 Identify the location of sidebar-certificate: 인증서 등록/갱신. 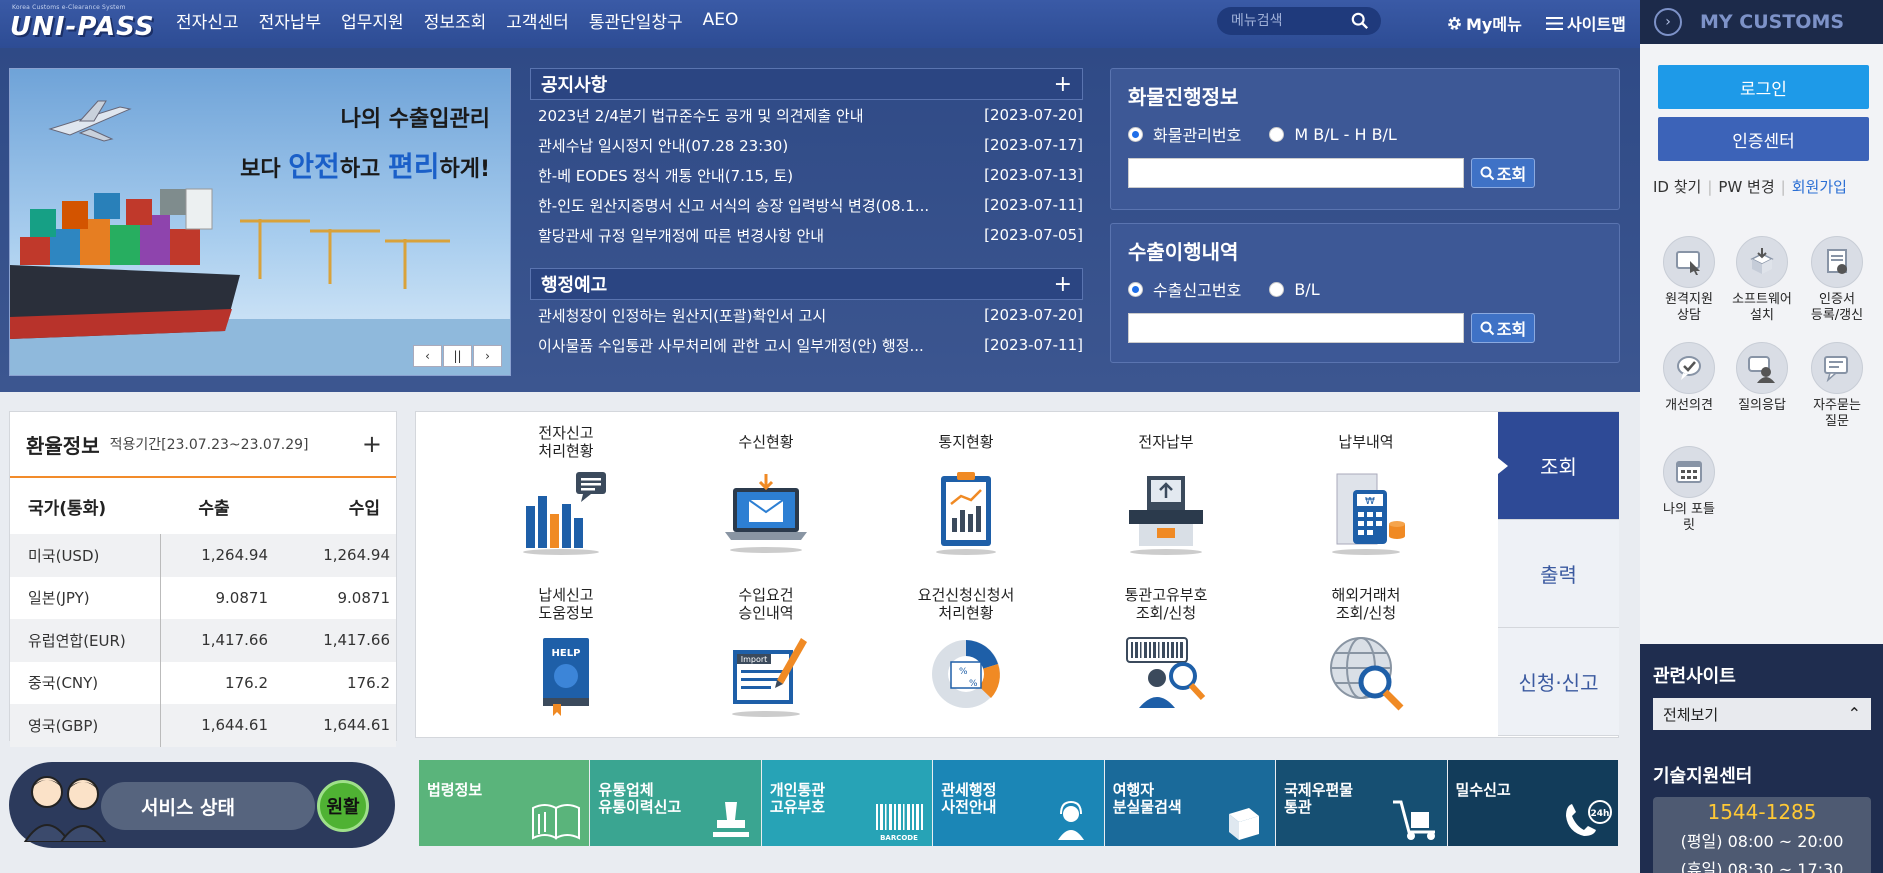
(1837, 280).